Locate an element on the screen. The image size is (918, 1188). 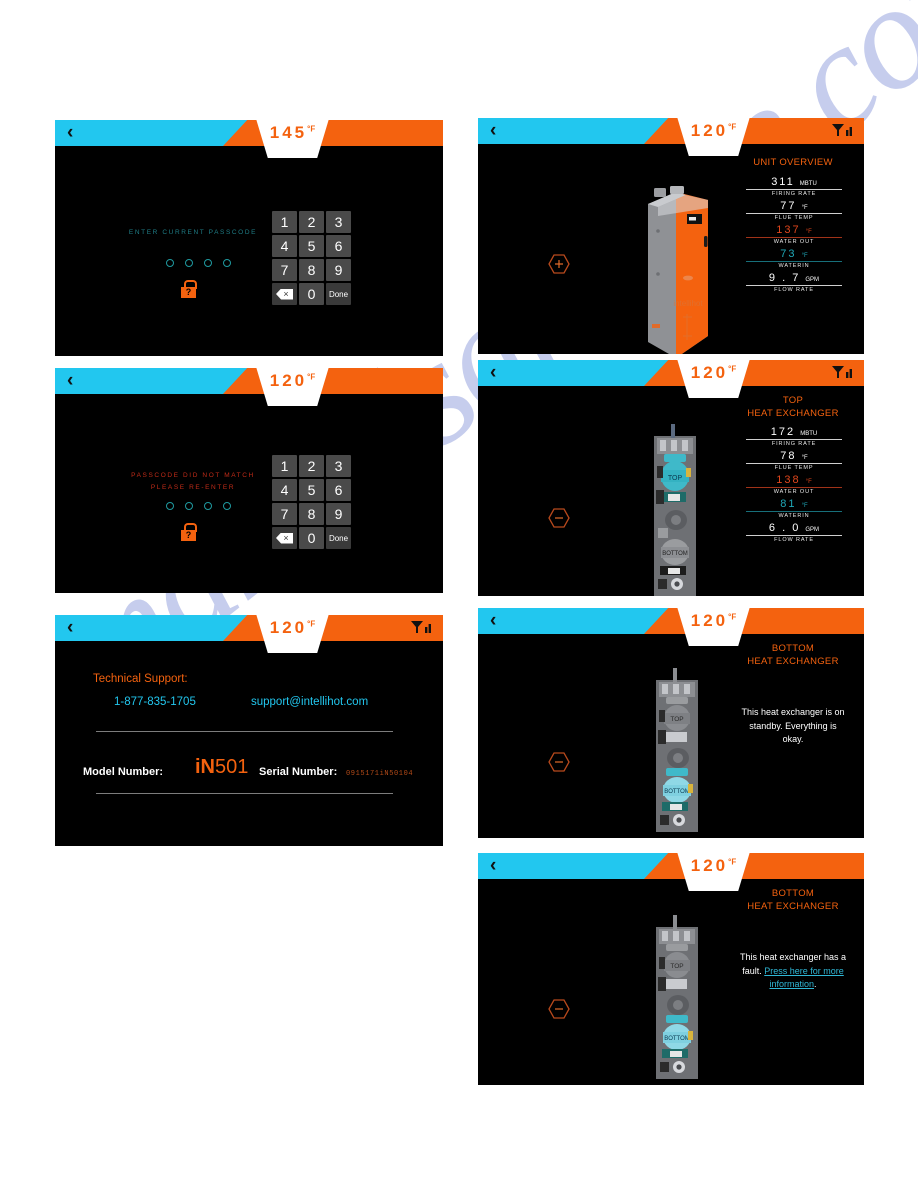
fault-message-tail: . is located at coordinates (815, 984).